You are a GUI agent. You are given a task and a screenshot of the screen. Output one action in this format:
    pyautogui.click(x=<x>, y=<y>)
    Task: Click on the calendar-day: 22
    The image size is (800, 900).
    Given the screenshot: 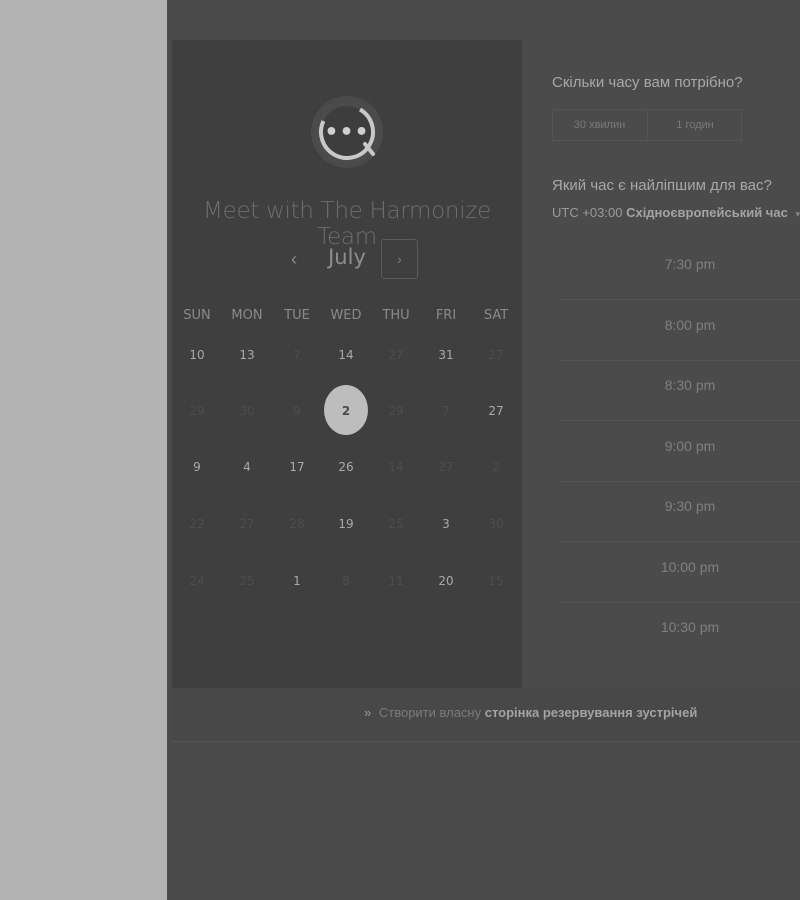 What is the action you would take?
    pyautogui.click(x=197, y=524)
    